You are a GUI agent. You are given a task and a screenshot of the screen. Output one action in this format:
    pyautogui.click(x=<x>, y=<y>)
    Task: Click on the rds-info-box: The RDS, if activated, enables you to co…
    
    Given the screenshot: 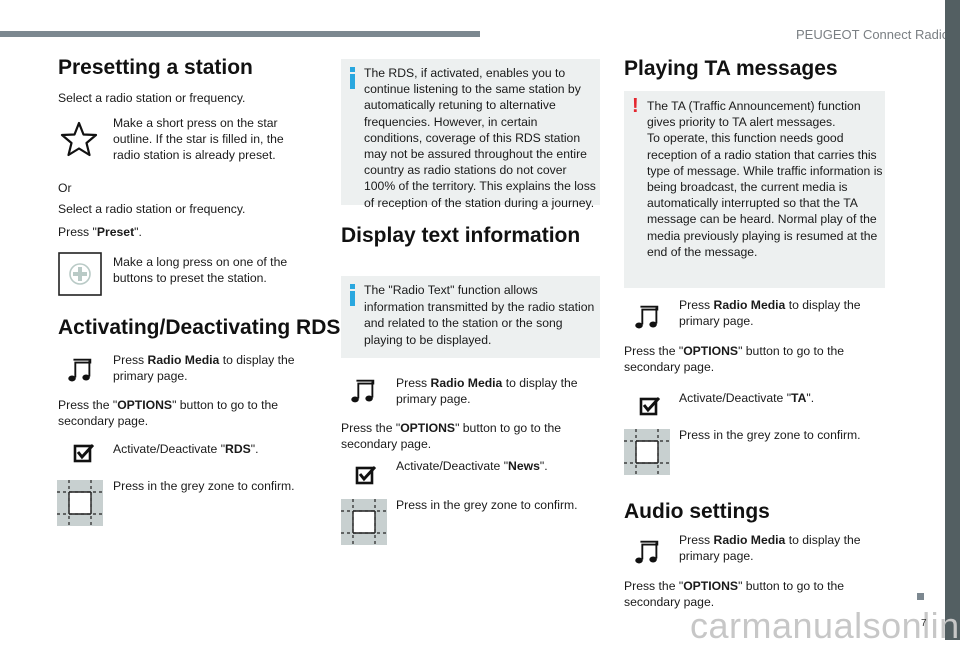 What is the action you would take?
    pyautogui.click(x=470, y=134)
    